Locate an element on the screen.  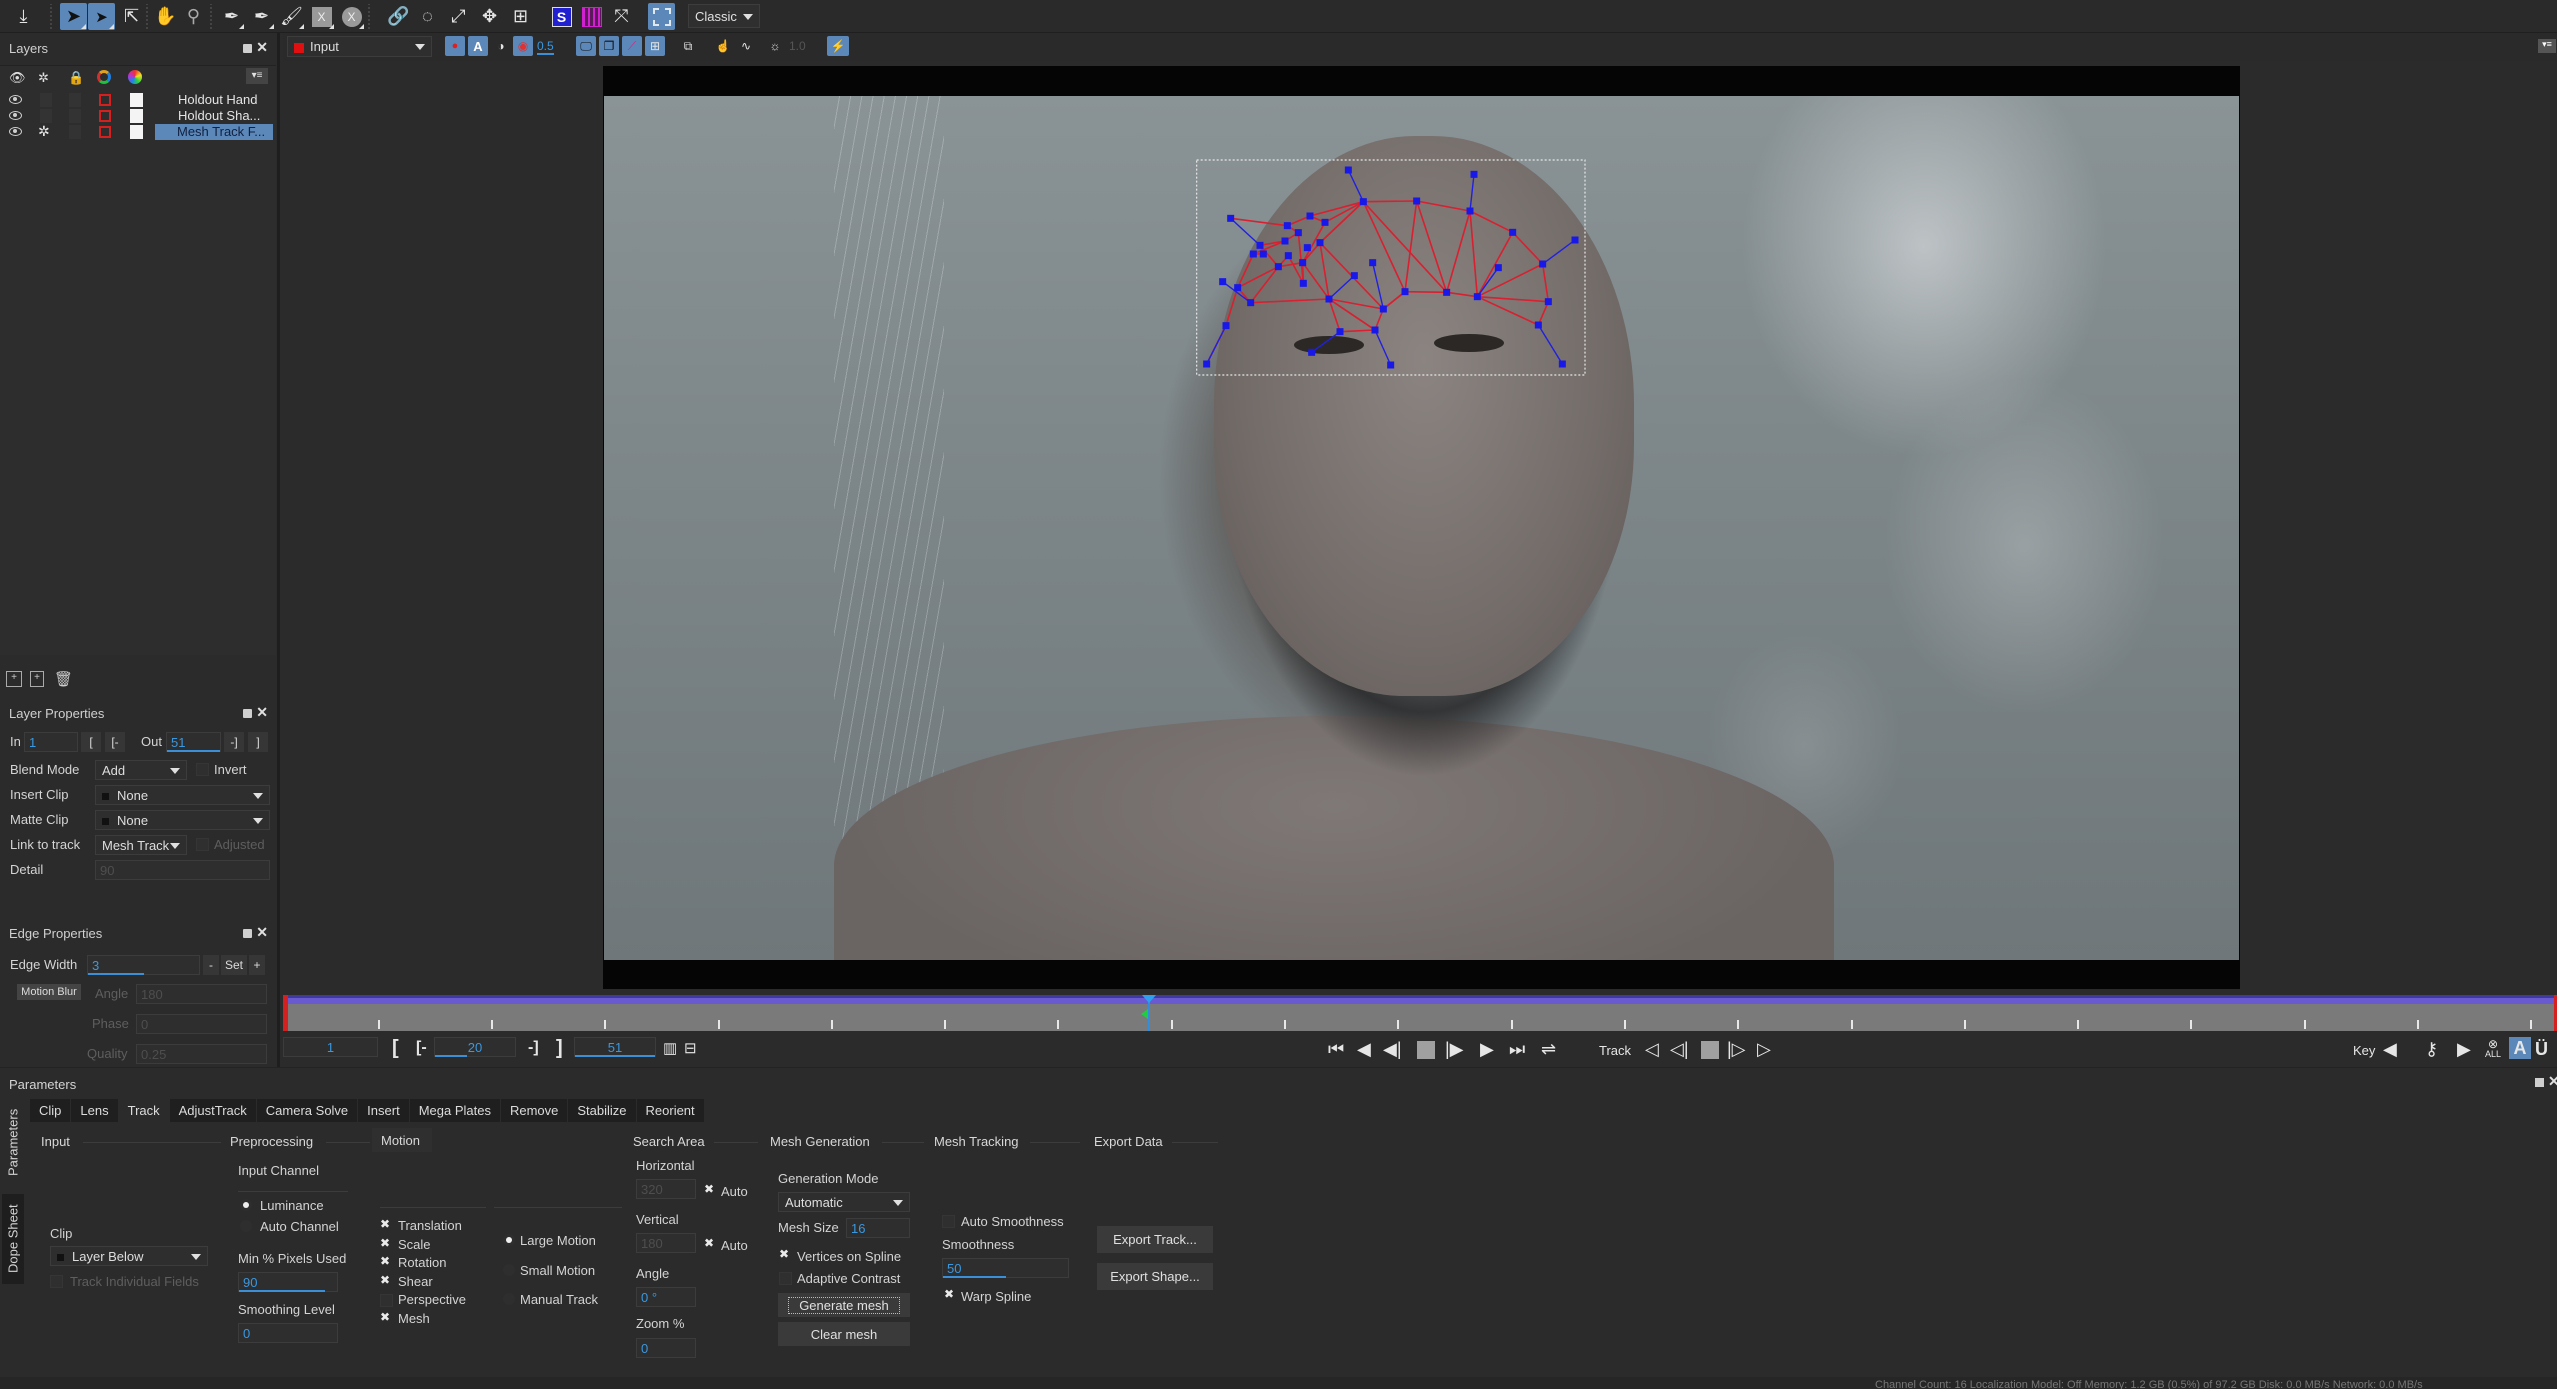
vertical-auto-checkbox is located at coordinates (710, 1244).